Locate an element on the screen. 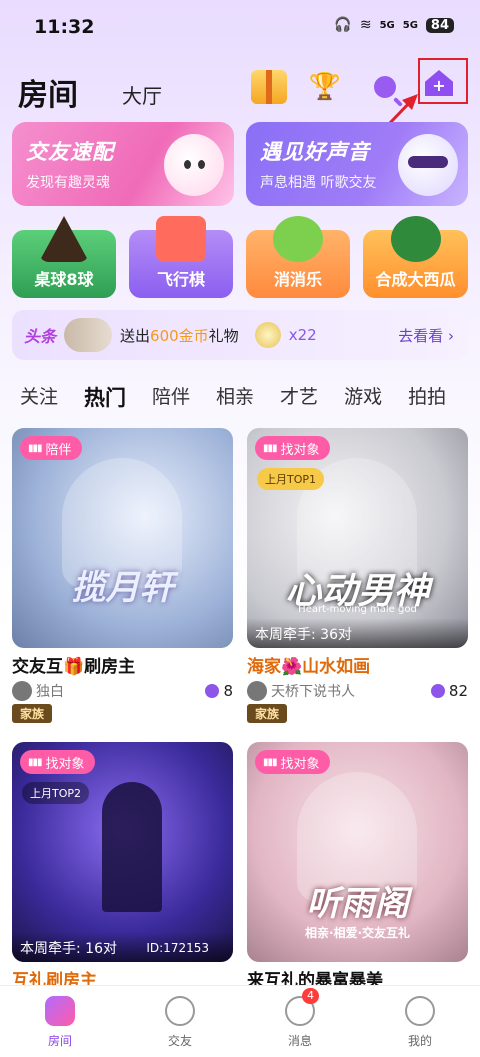 This screenshot has height=1057, width=480. room-cover: ▮▮▮ 陪伴 揽月轩 is located at coordinates (122, 538).